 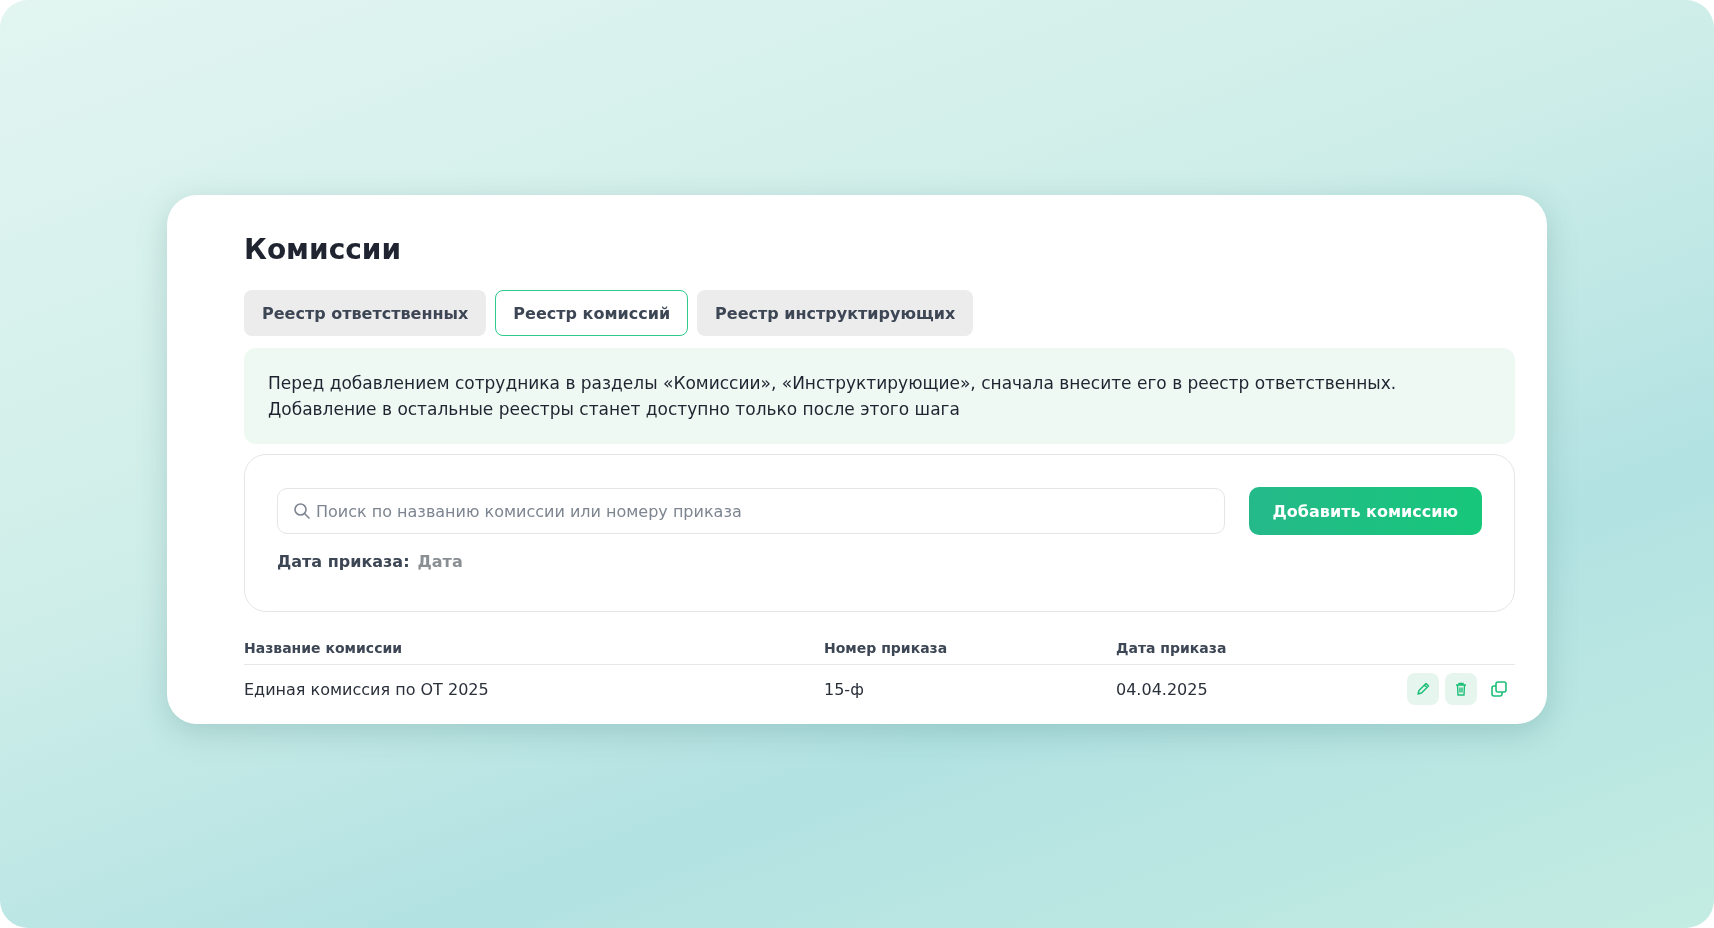 What do you see at coordinates (1171, 648) in the screenshot?
I see `column-header: Дата приказа` at bounding box center [1171, 648].